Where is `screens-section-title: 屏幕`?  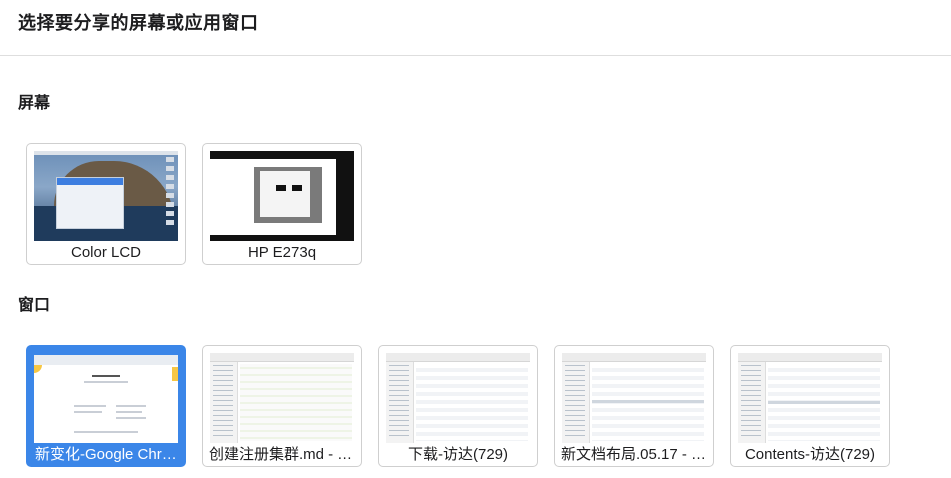 screens-section-title: 屏幕 is located at coordinates (34, 103).